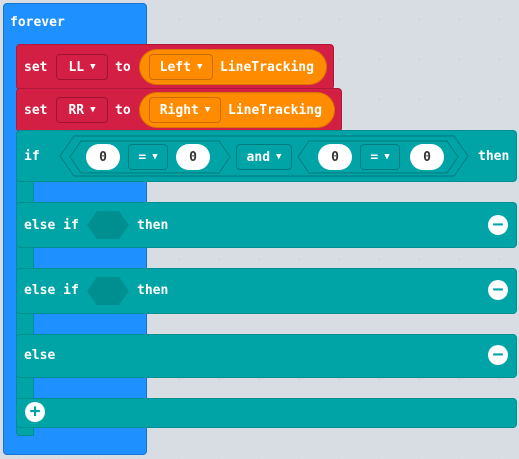  I want to click on remove-else-icon: −, so click(498, 355).